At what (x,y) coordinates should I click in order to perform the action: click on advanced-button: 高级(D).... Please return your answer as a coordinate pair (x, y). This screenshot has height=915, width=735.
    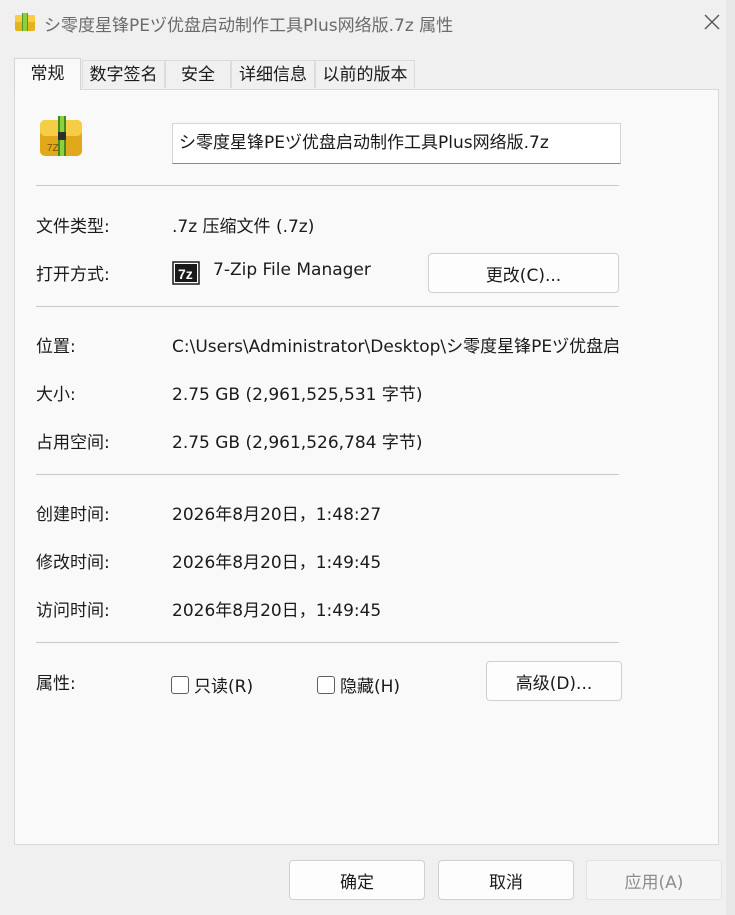
    Looking at the image, I should click on (554, 681).